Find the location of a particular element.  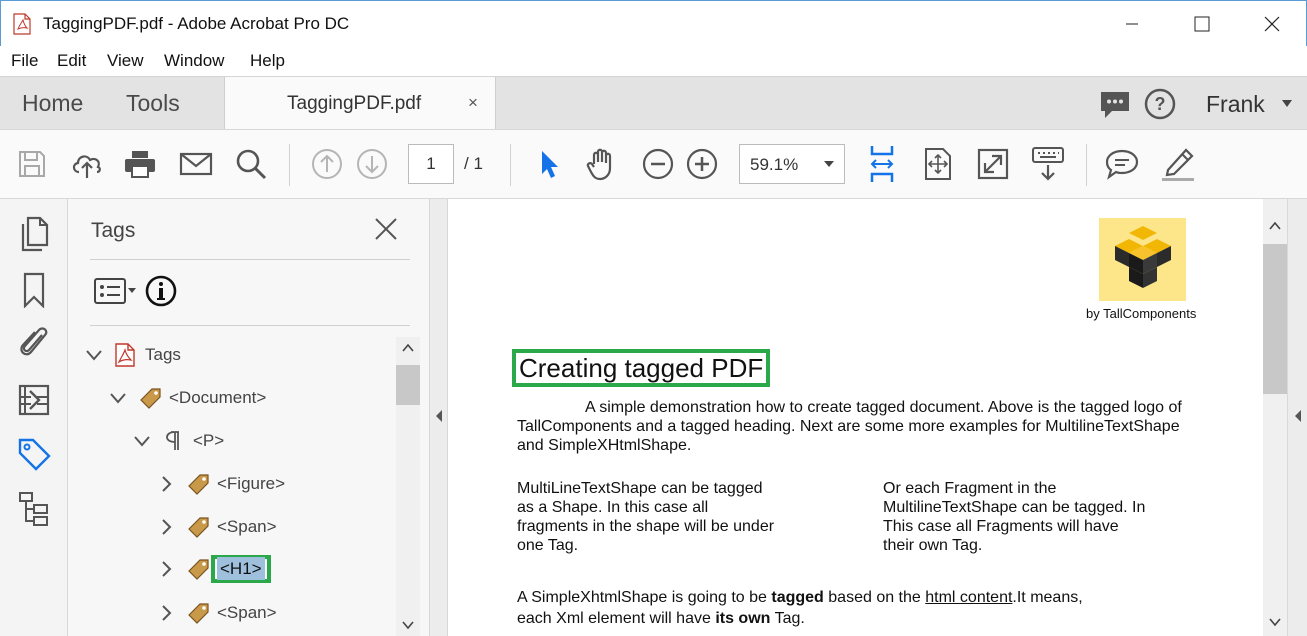

tree-item-label: <Figure> is located at coordinates (251, 483).